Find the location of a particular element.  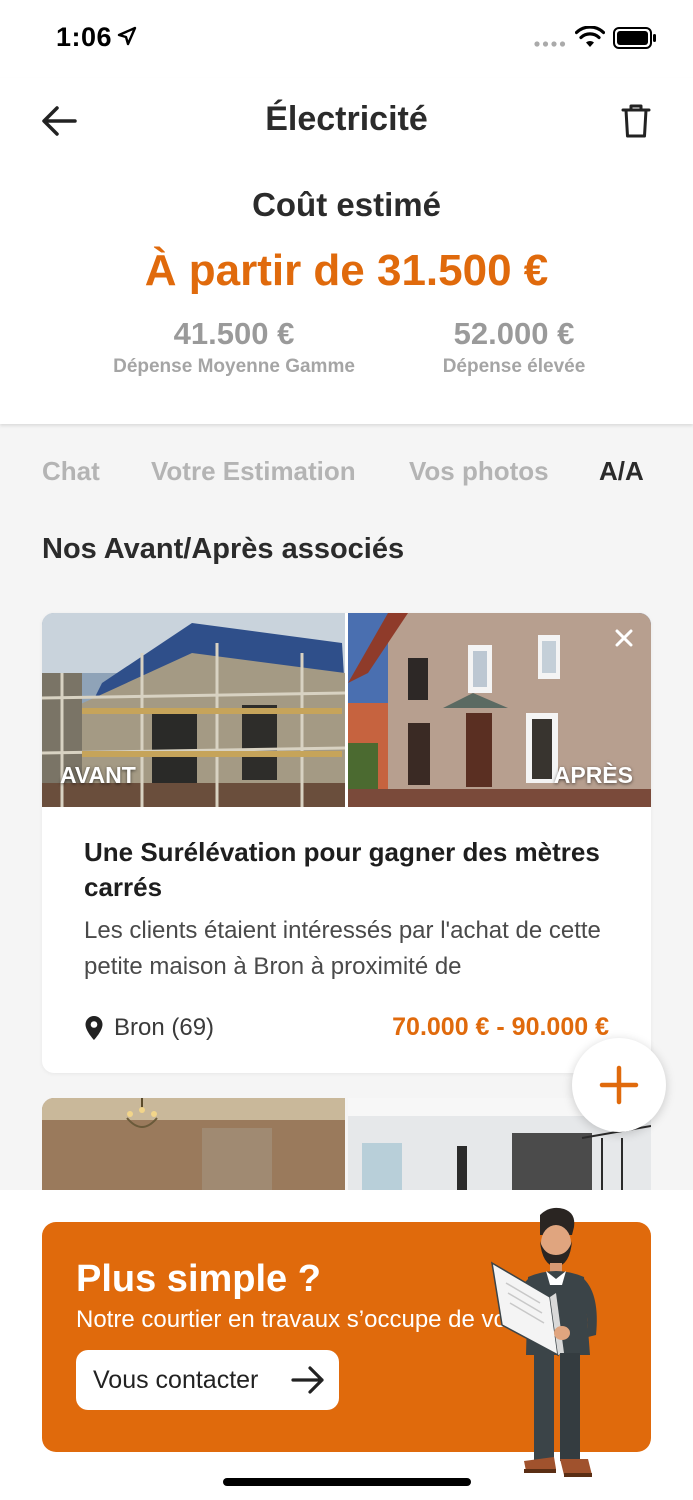

contact-button: Vous contacter is located at coordinates (207, 1380).